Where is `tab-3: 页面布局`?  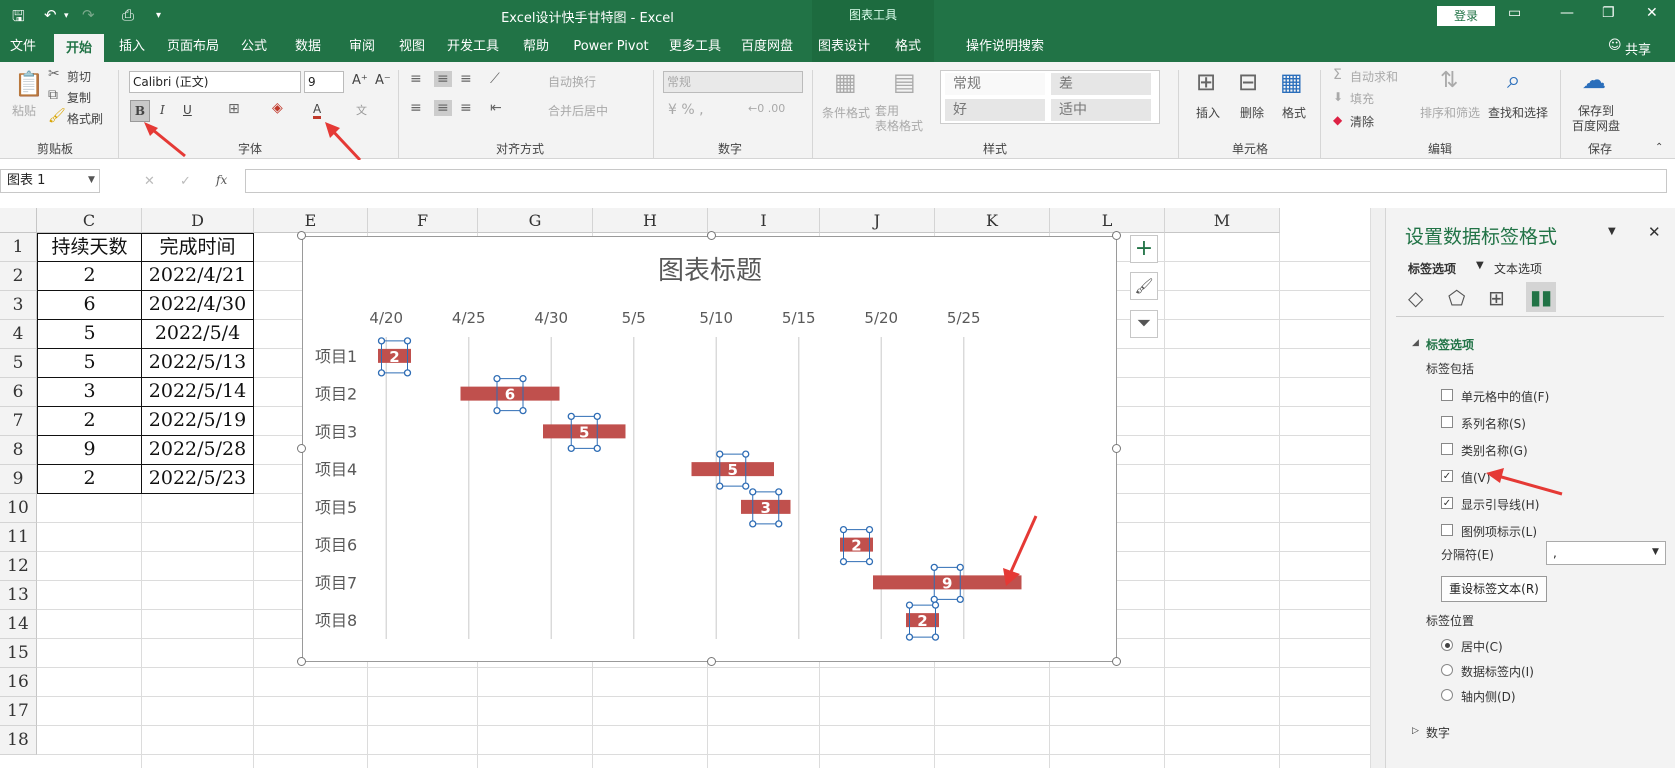 tab-3: 页面布局 is located at coordinates (193, 47).